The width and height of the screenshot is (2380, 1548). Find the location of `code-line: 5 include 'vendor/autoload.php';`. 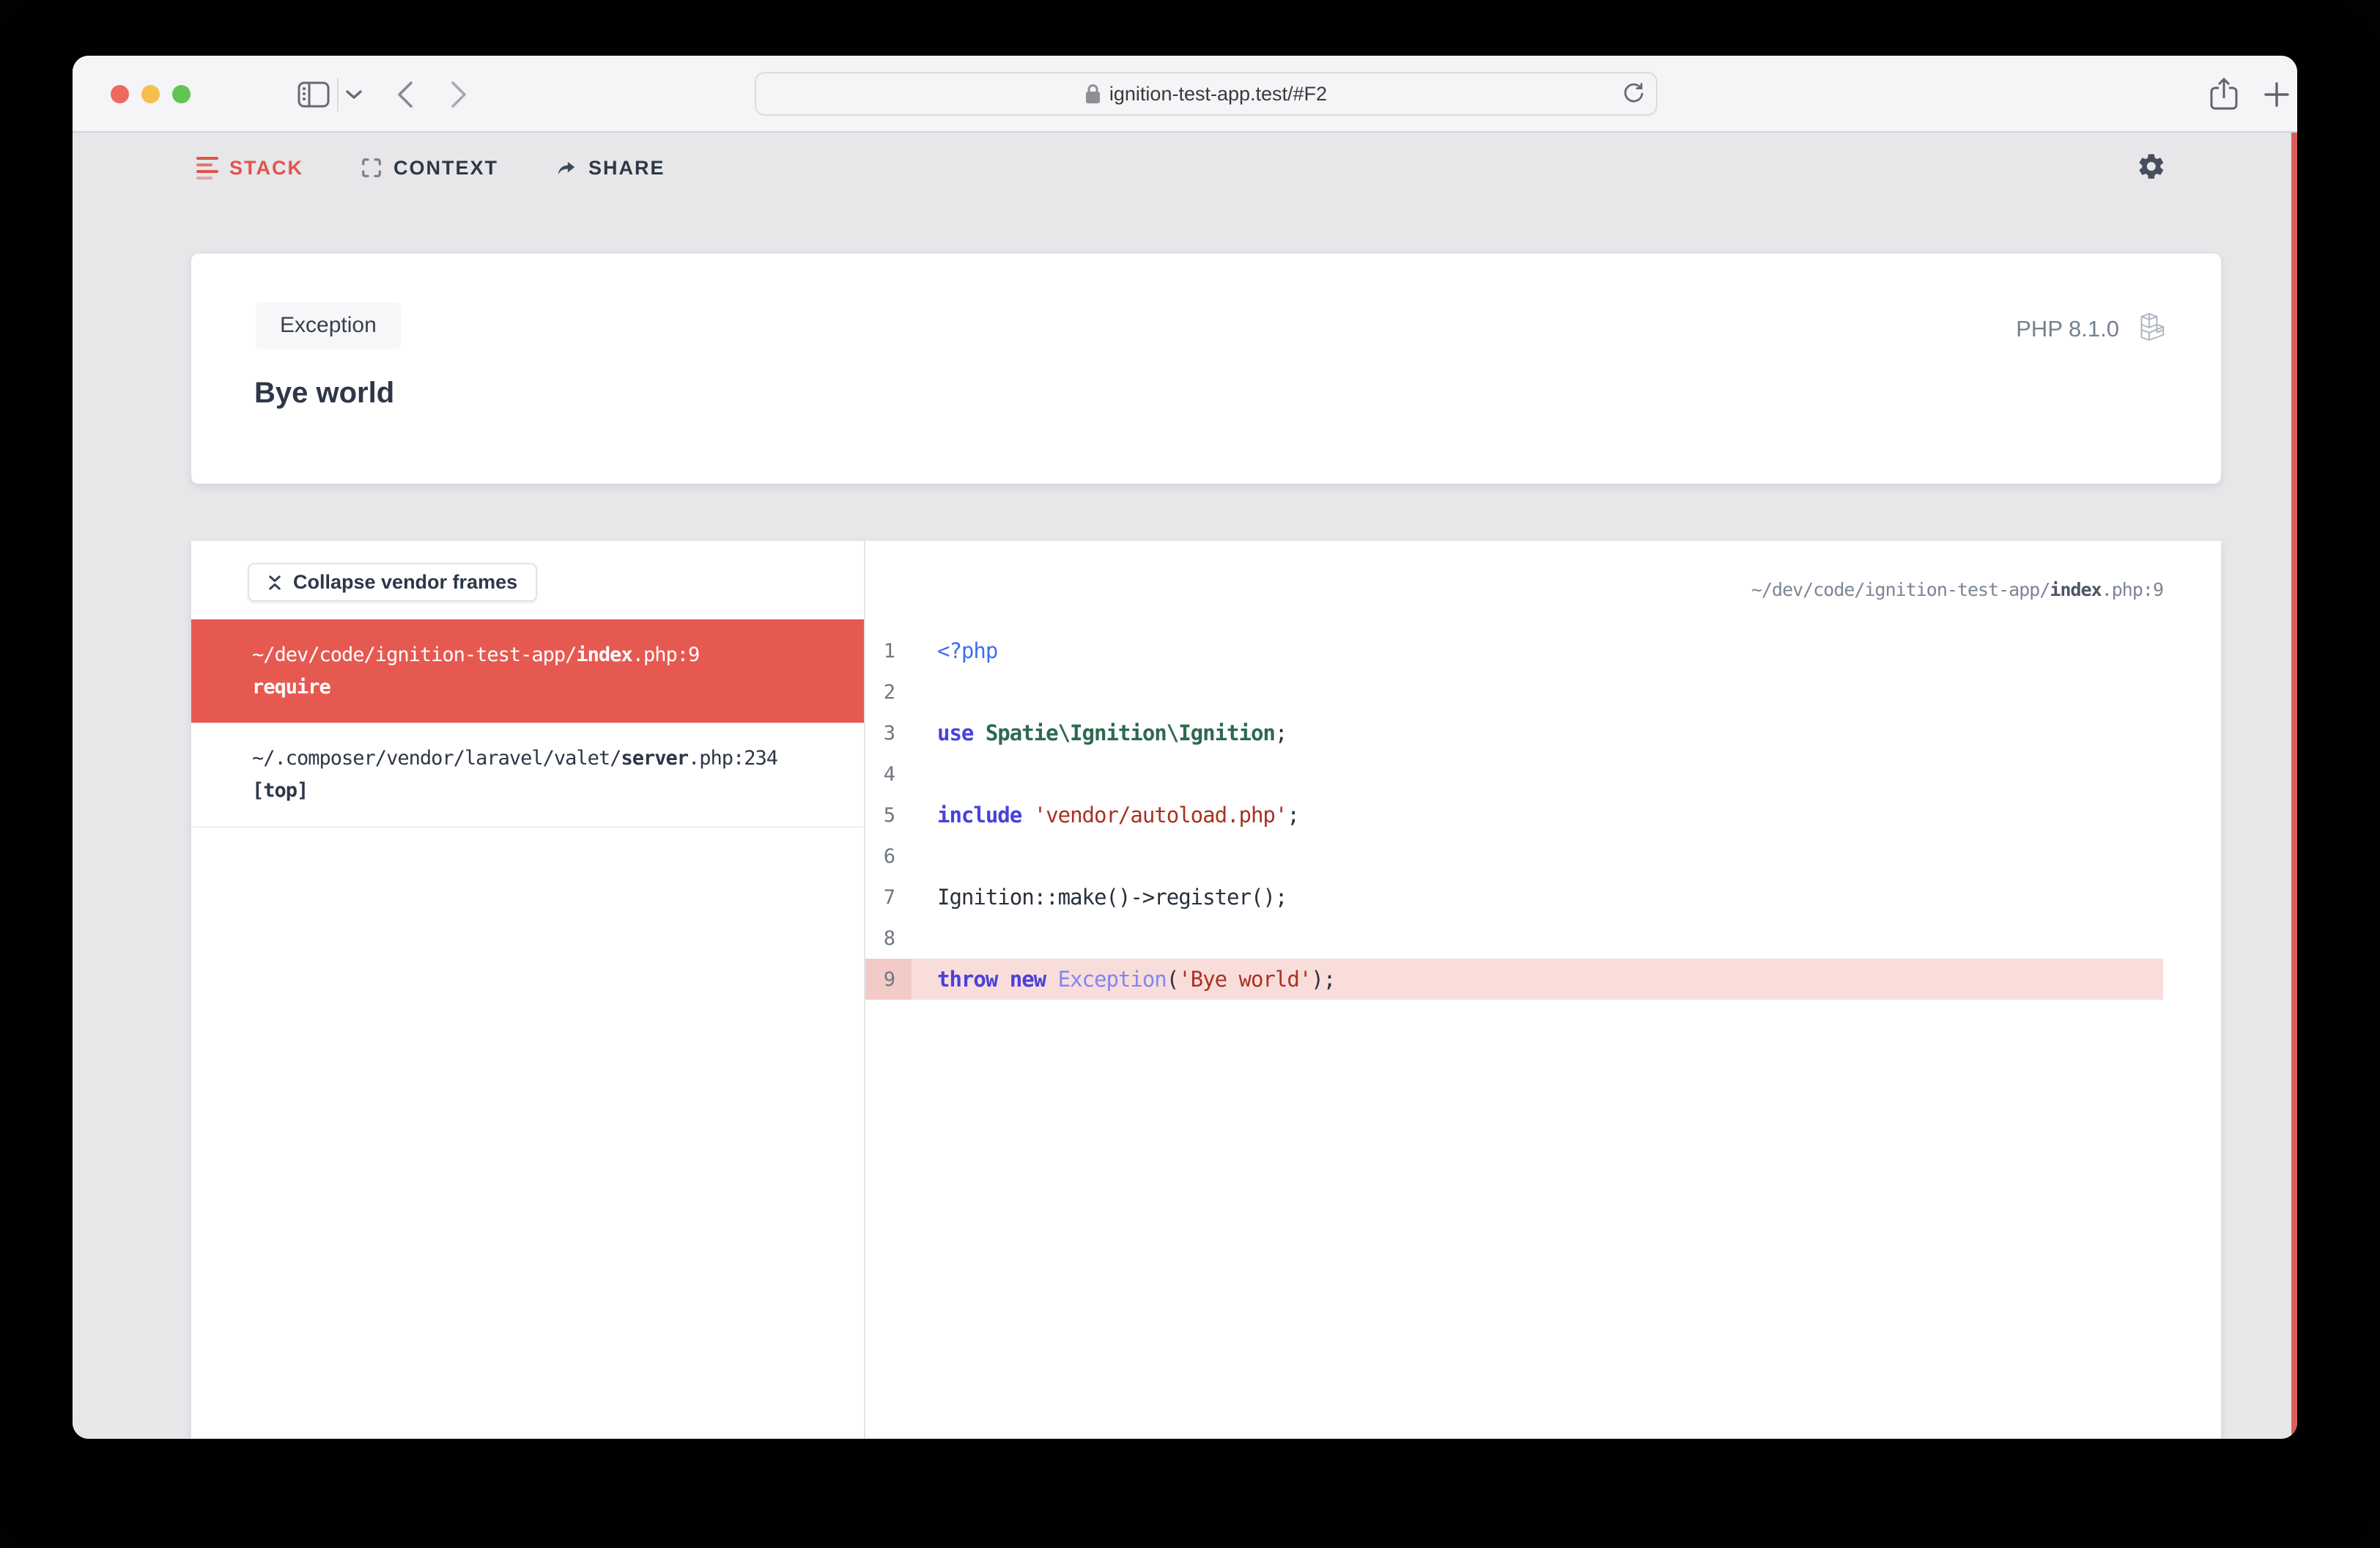

code-line: 5 include 'vendor/autoload.php'; is located at coordinates (1514, 815).